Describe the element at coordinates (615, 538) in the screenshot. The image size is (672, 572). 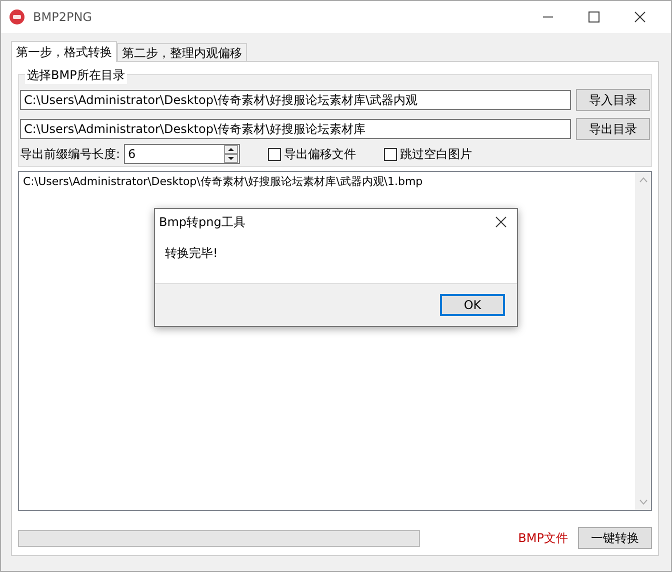
I see `convert-button: 一键转换` at that location.